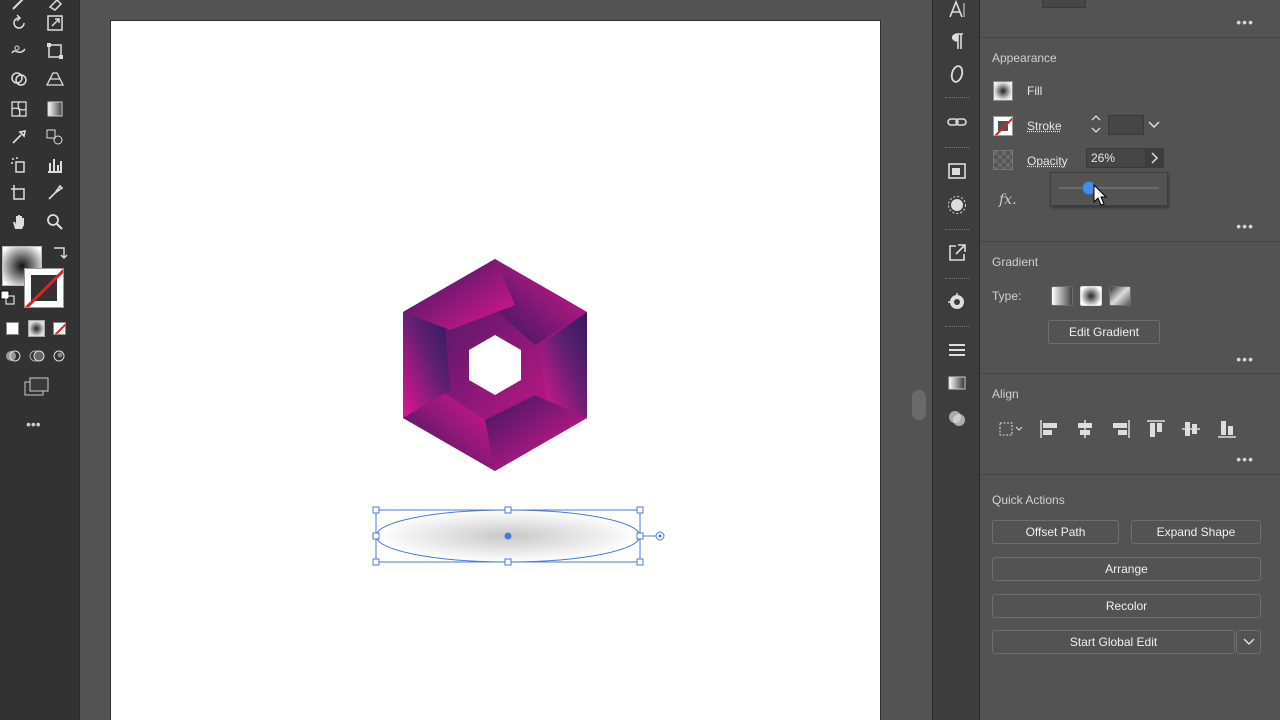 The image size is (1280, 720). I want to click on artwork, so click(518, 412).